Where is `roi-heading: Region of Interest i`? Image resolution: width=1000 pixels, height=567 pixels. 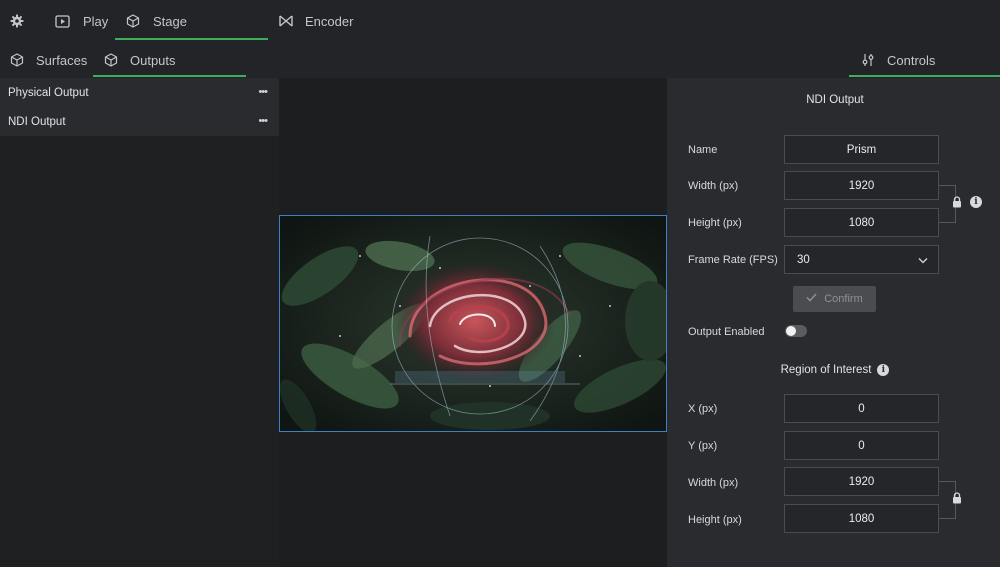
roi-heading: Region of Interest i is located at coordinates (833, 370).